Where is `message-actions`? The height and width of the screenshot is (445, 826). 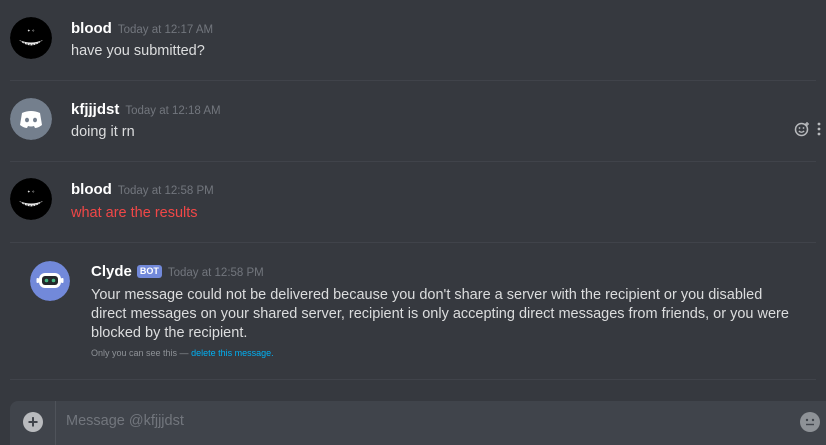
message-actions is located at coordinates (808, 131).